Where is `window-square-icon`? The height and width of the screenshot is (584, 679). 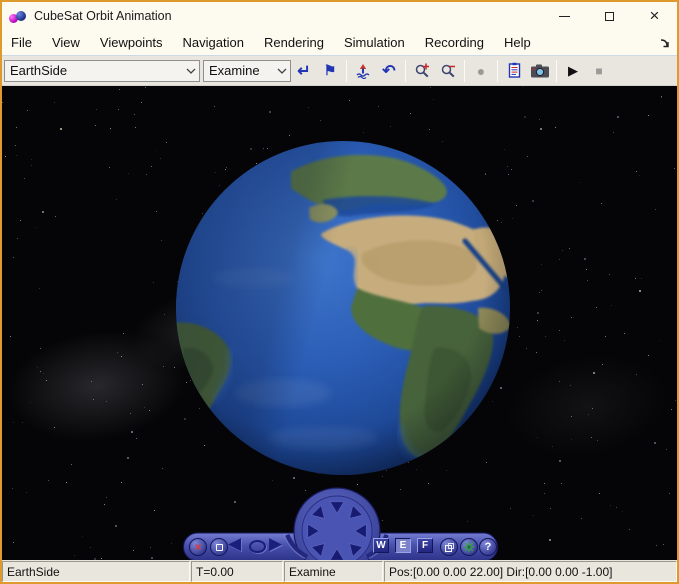 window-square-icon is located at coordinates (219, 547).